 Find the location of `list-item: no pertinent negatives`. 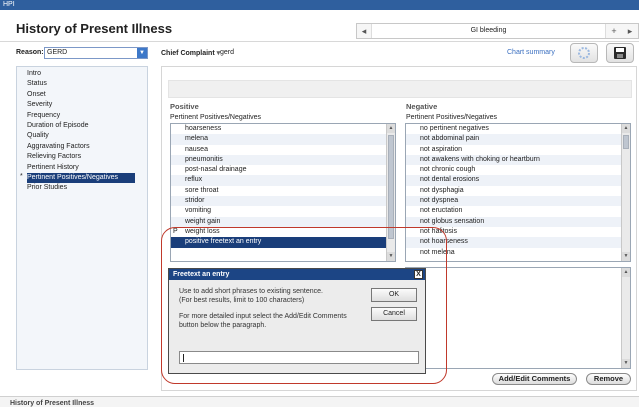

list-item: no pertinent negatives is located at coordinates (518, 129).